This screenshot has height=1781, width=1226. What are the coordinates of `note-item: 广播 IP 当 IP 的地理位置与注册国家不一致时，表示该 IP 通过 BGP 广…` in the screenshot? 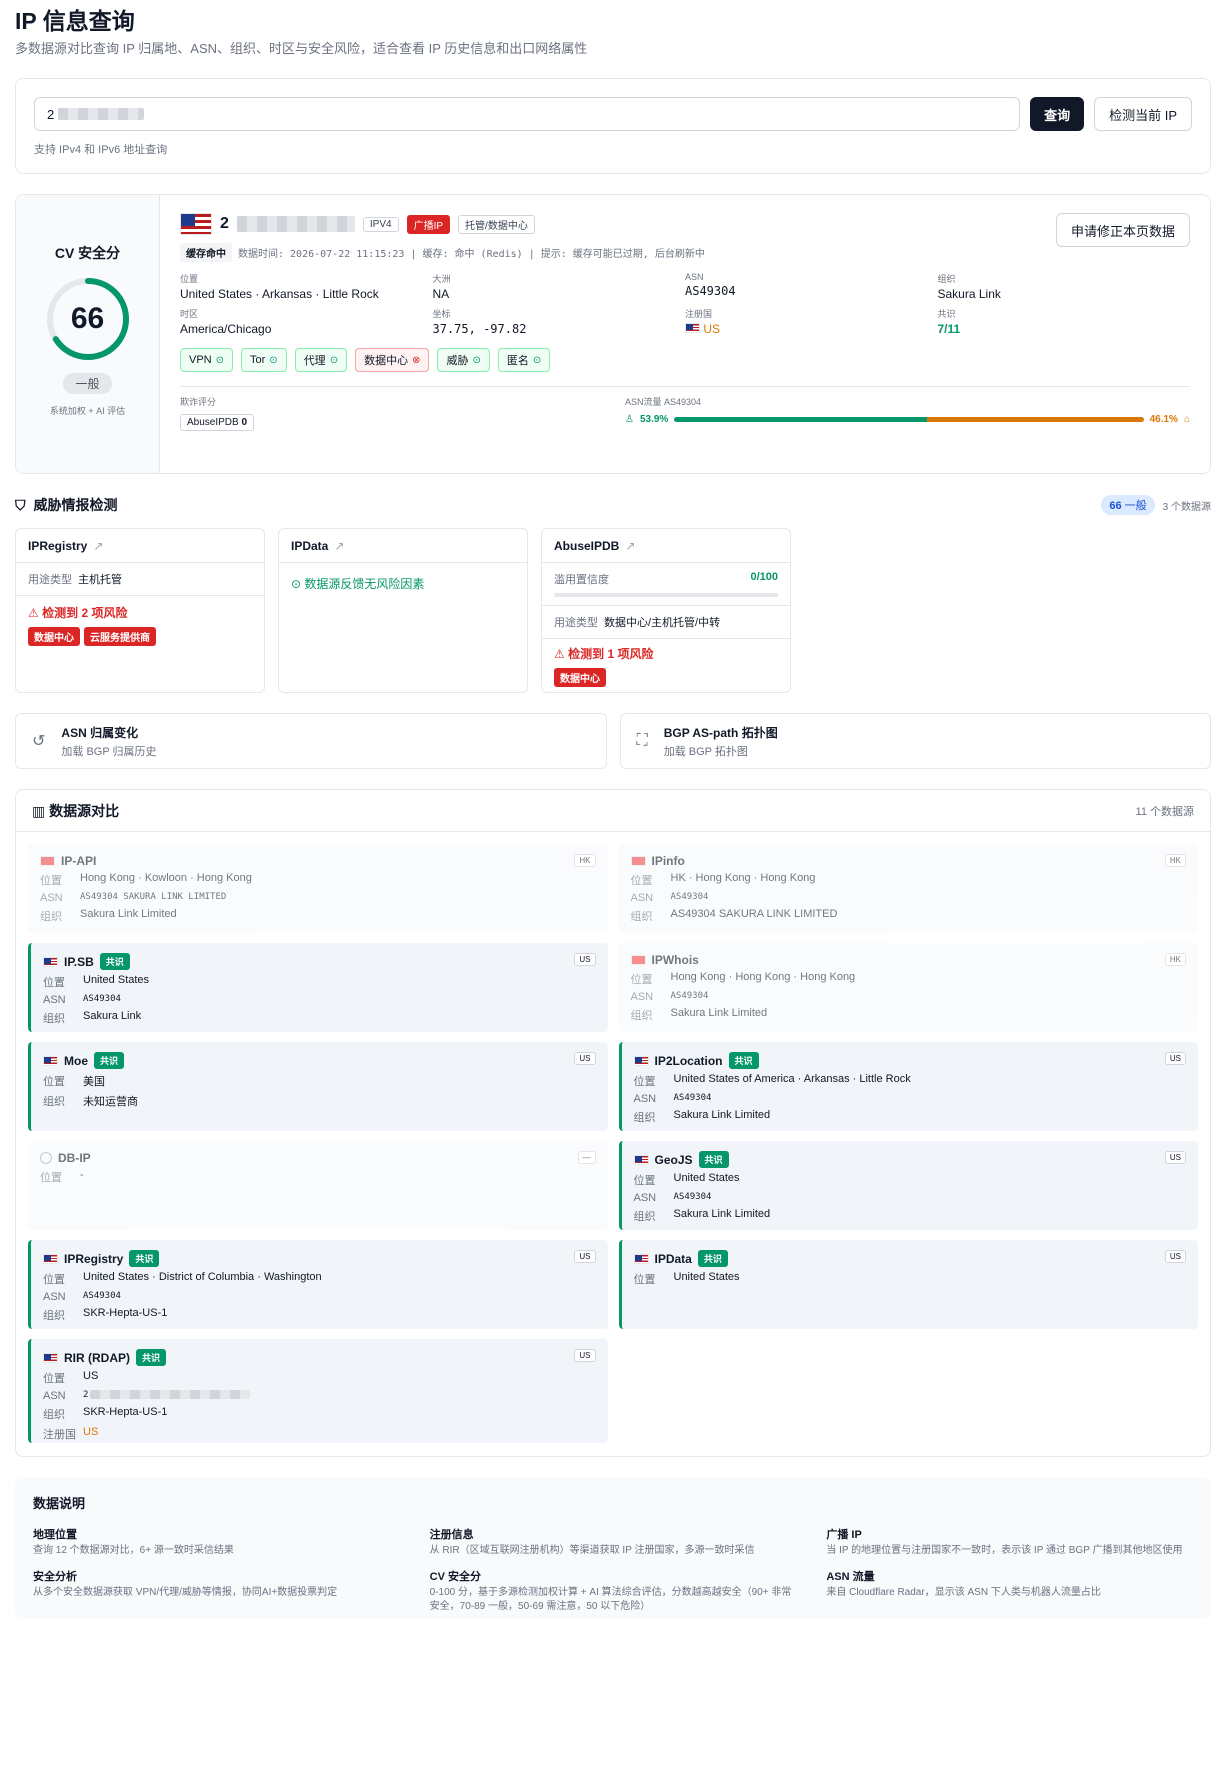 It's located at (1004, 1542).